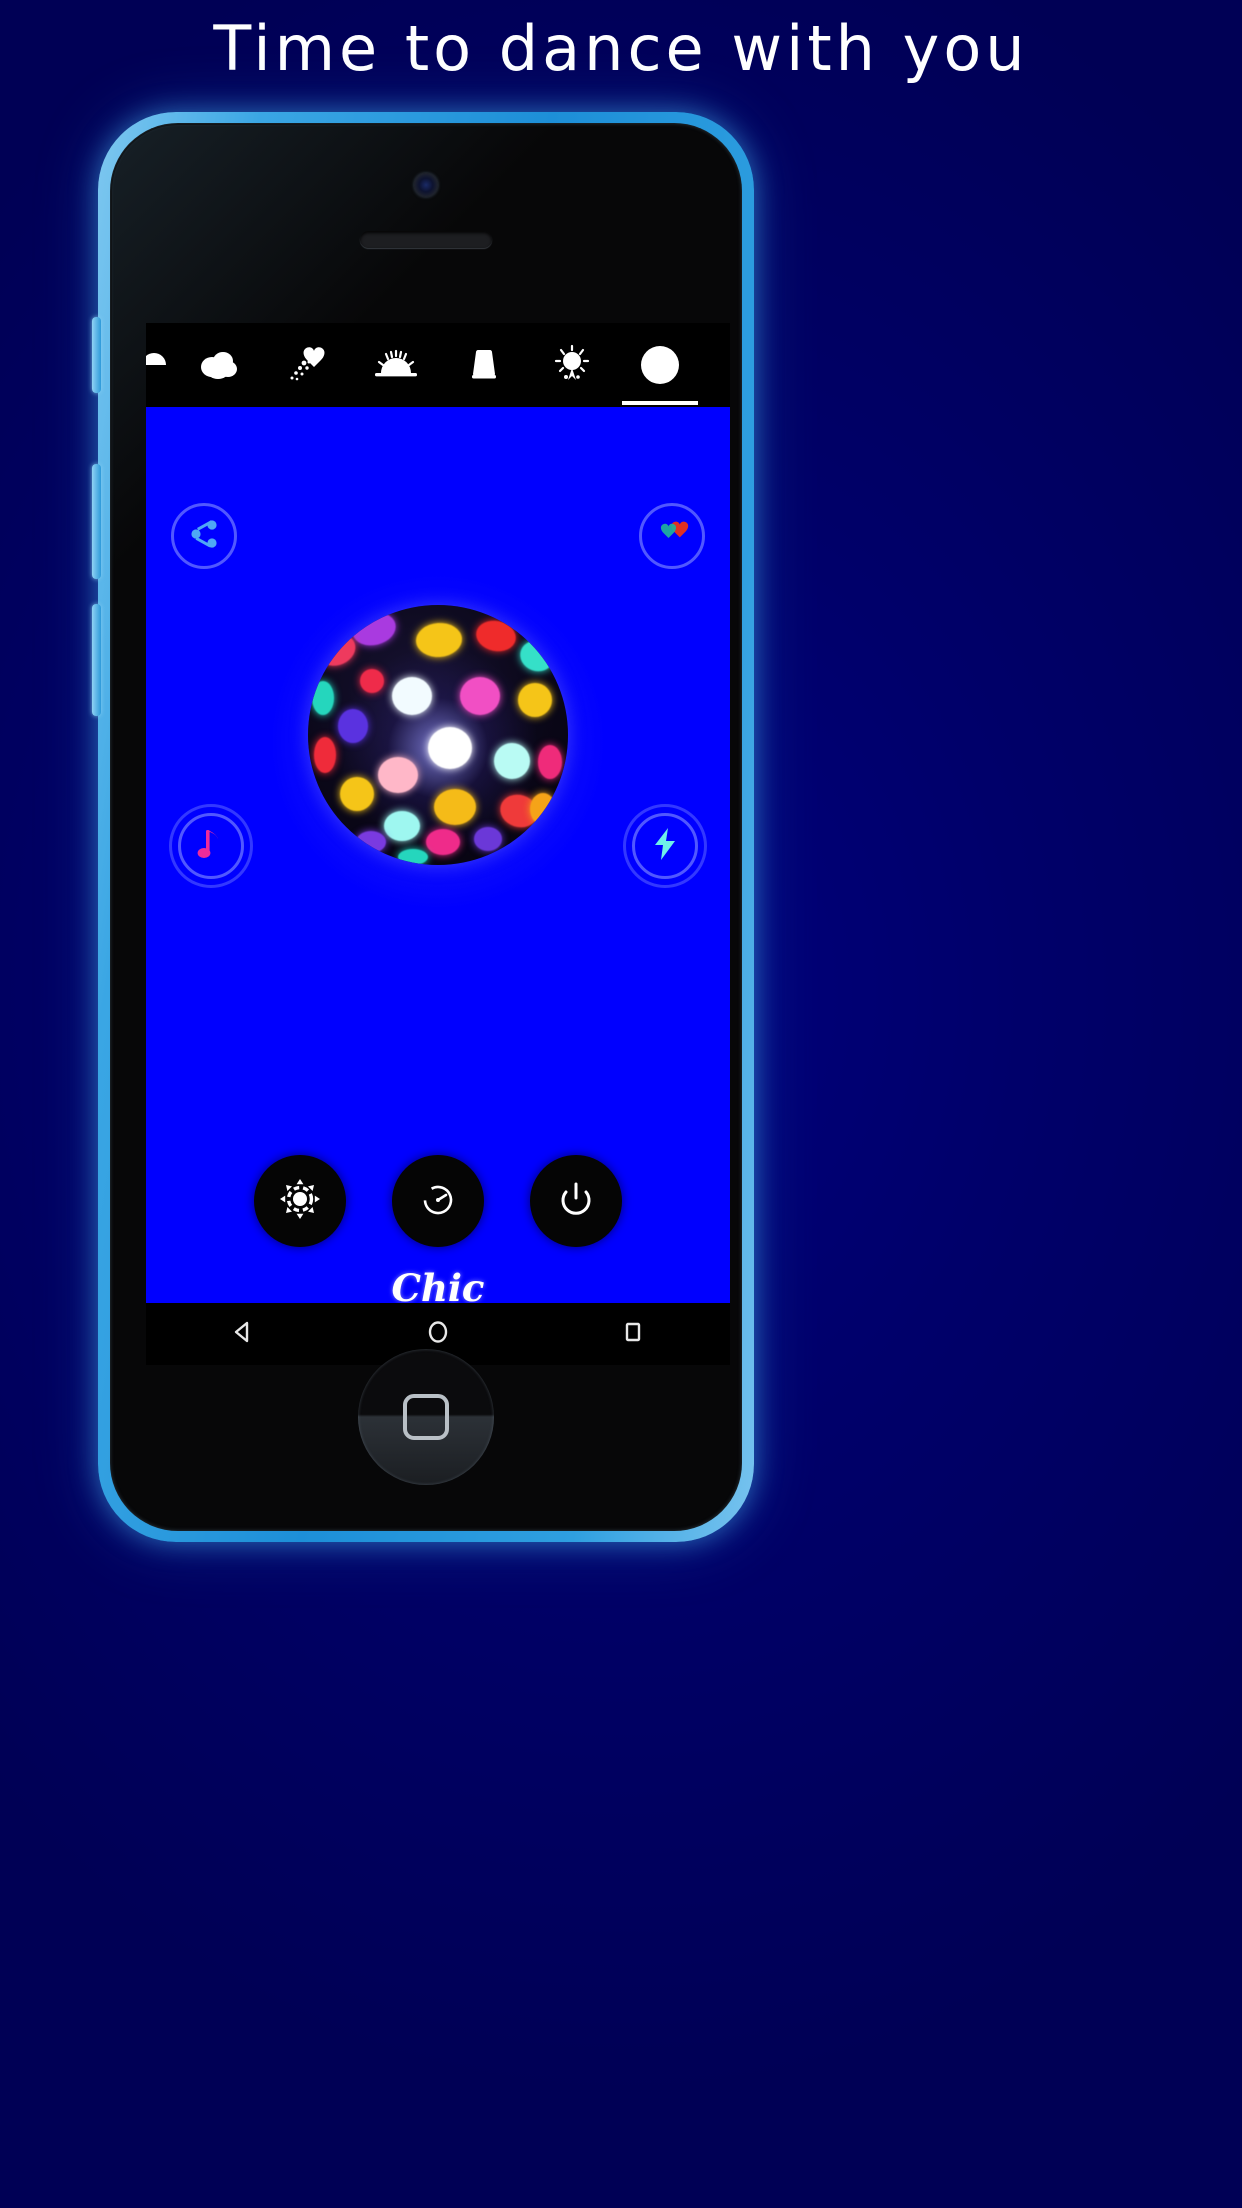 The height and width of the screenshot is (2208, 1242). I want to click on share-ring, so click(204, 536).